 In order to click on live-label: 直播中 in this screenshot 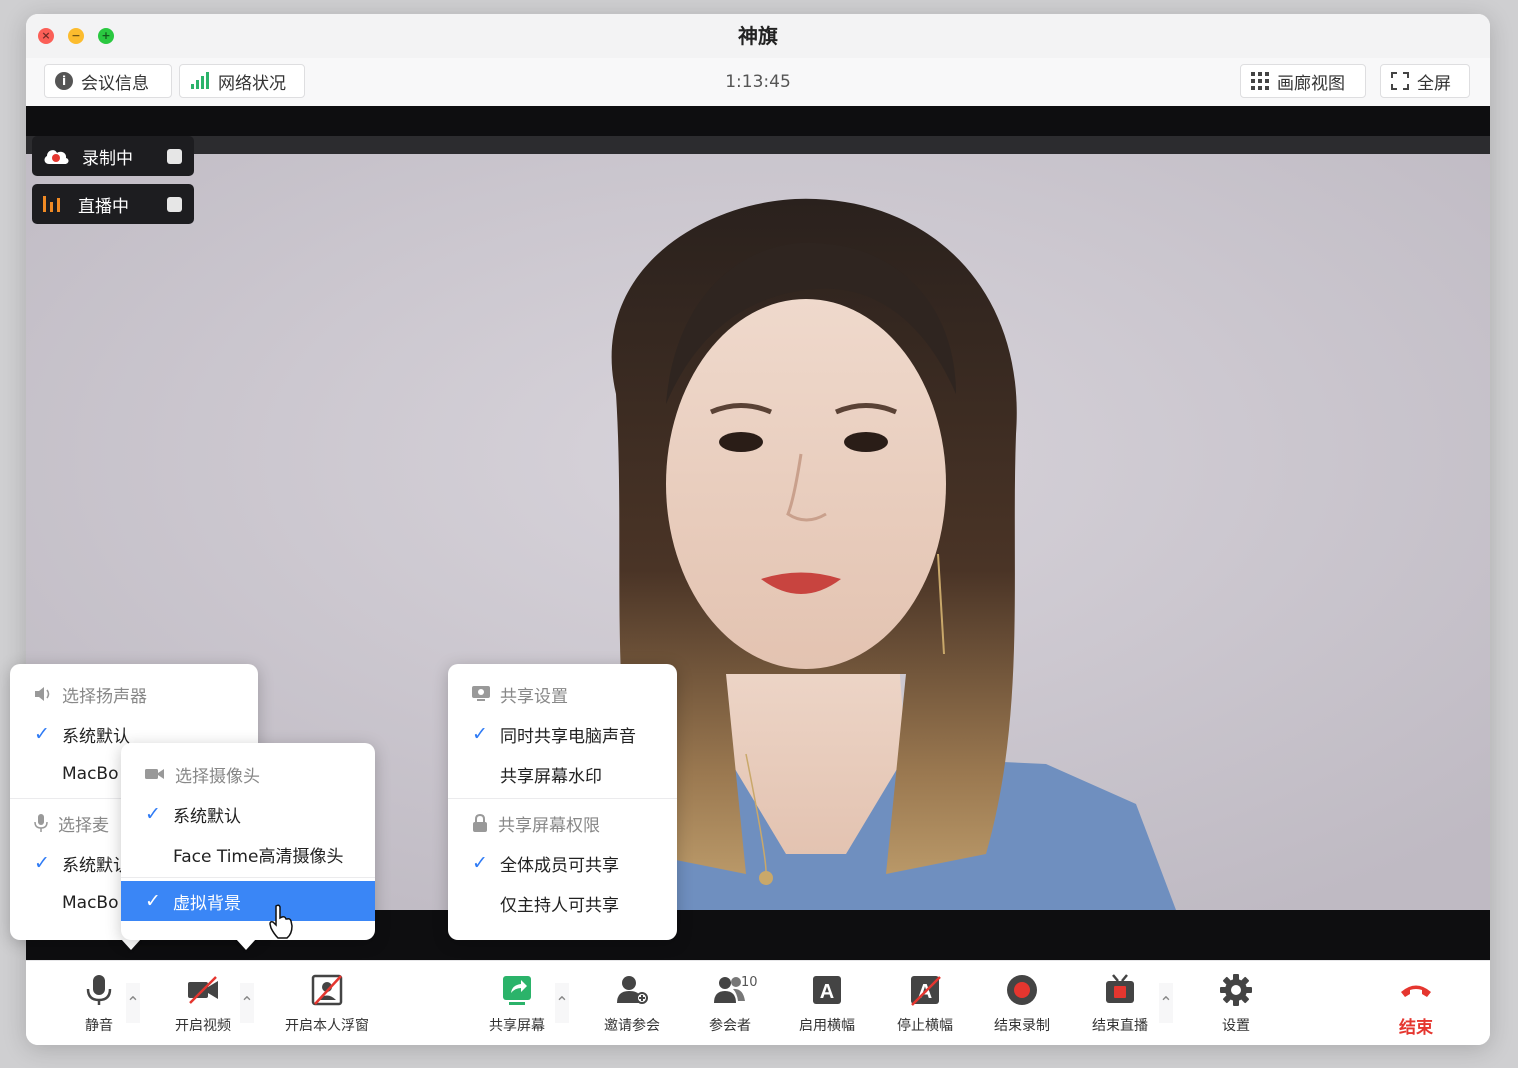, I will do `click(103, 206)`.